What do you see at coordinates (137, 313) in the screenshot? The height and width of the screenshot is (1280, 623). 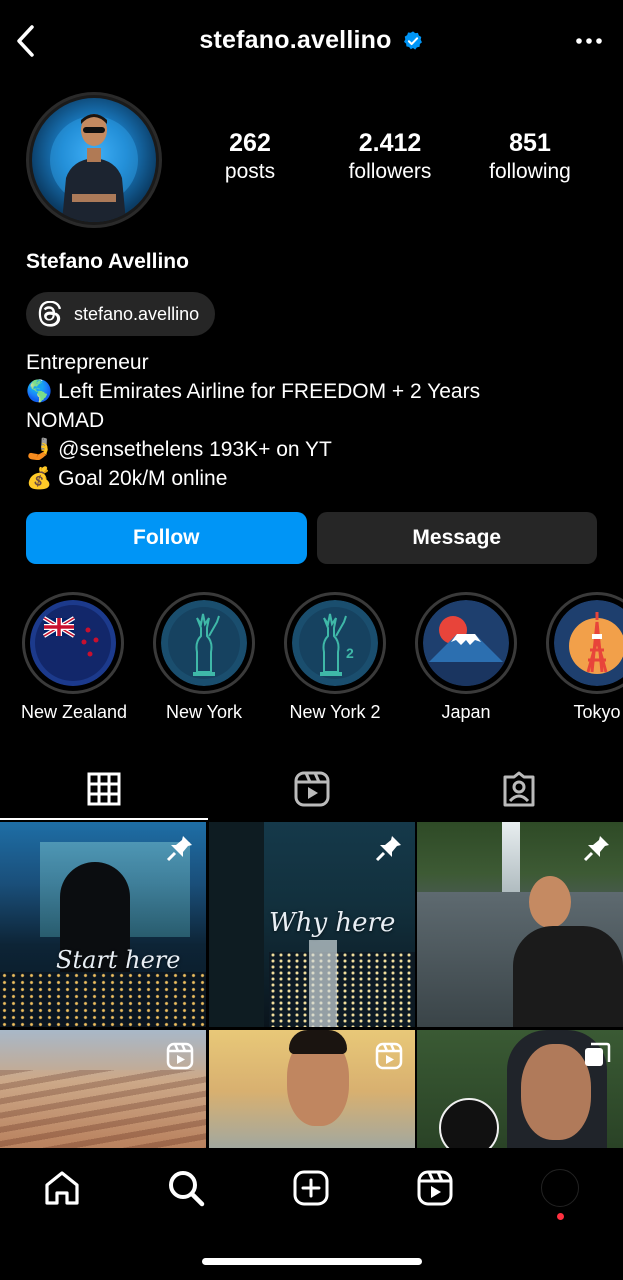 I see `threads-handle: stefano.avellino` at bounding box center [137, 313].